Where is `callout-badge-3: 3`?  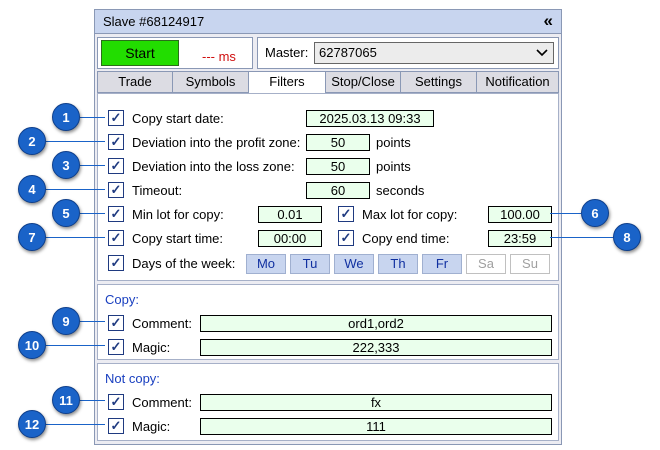 callout-badge-3: 3 is located at coordinates (66, 165).